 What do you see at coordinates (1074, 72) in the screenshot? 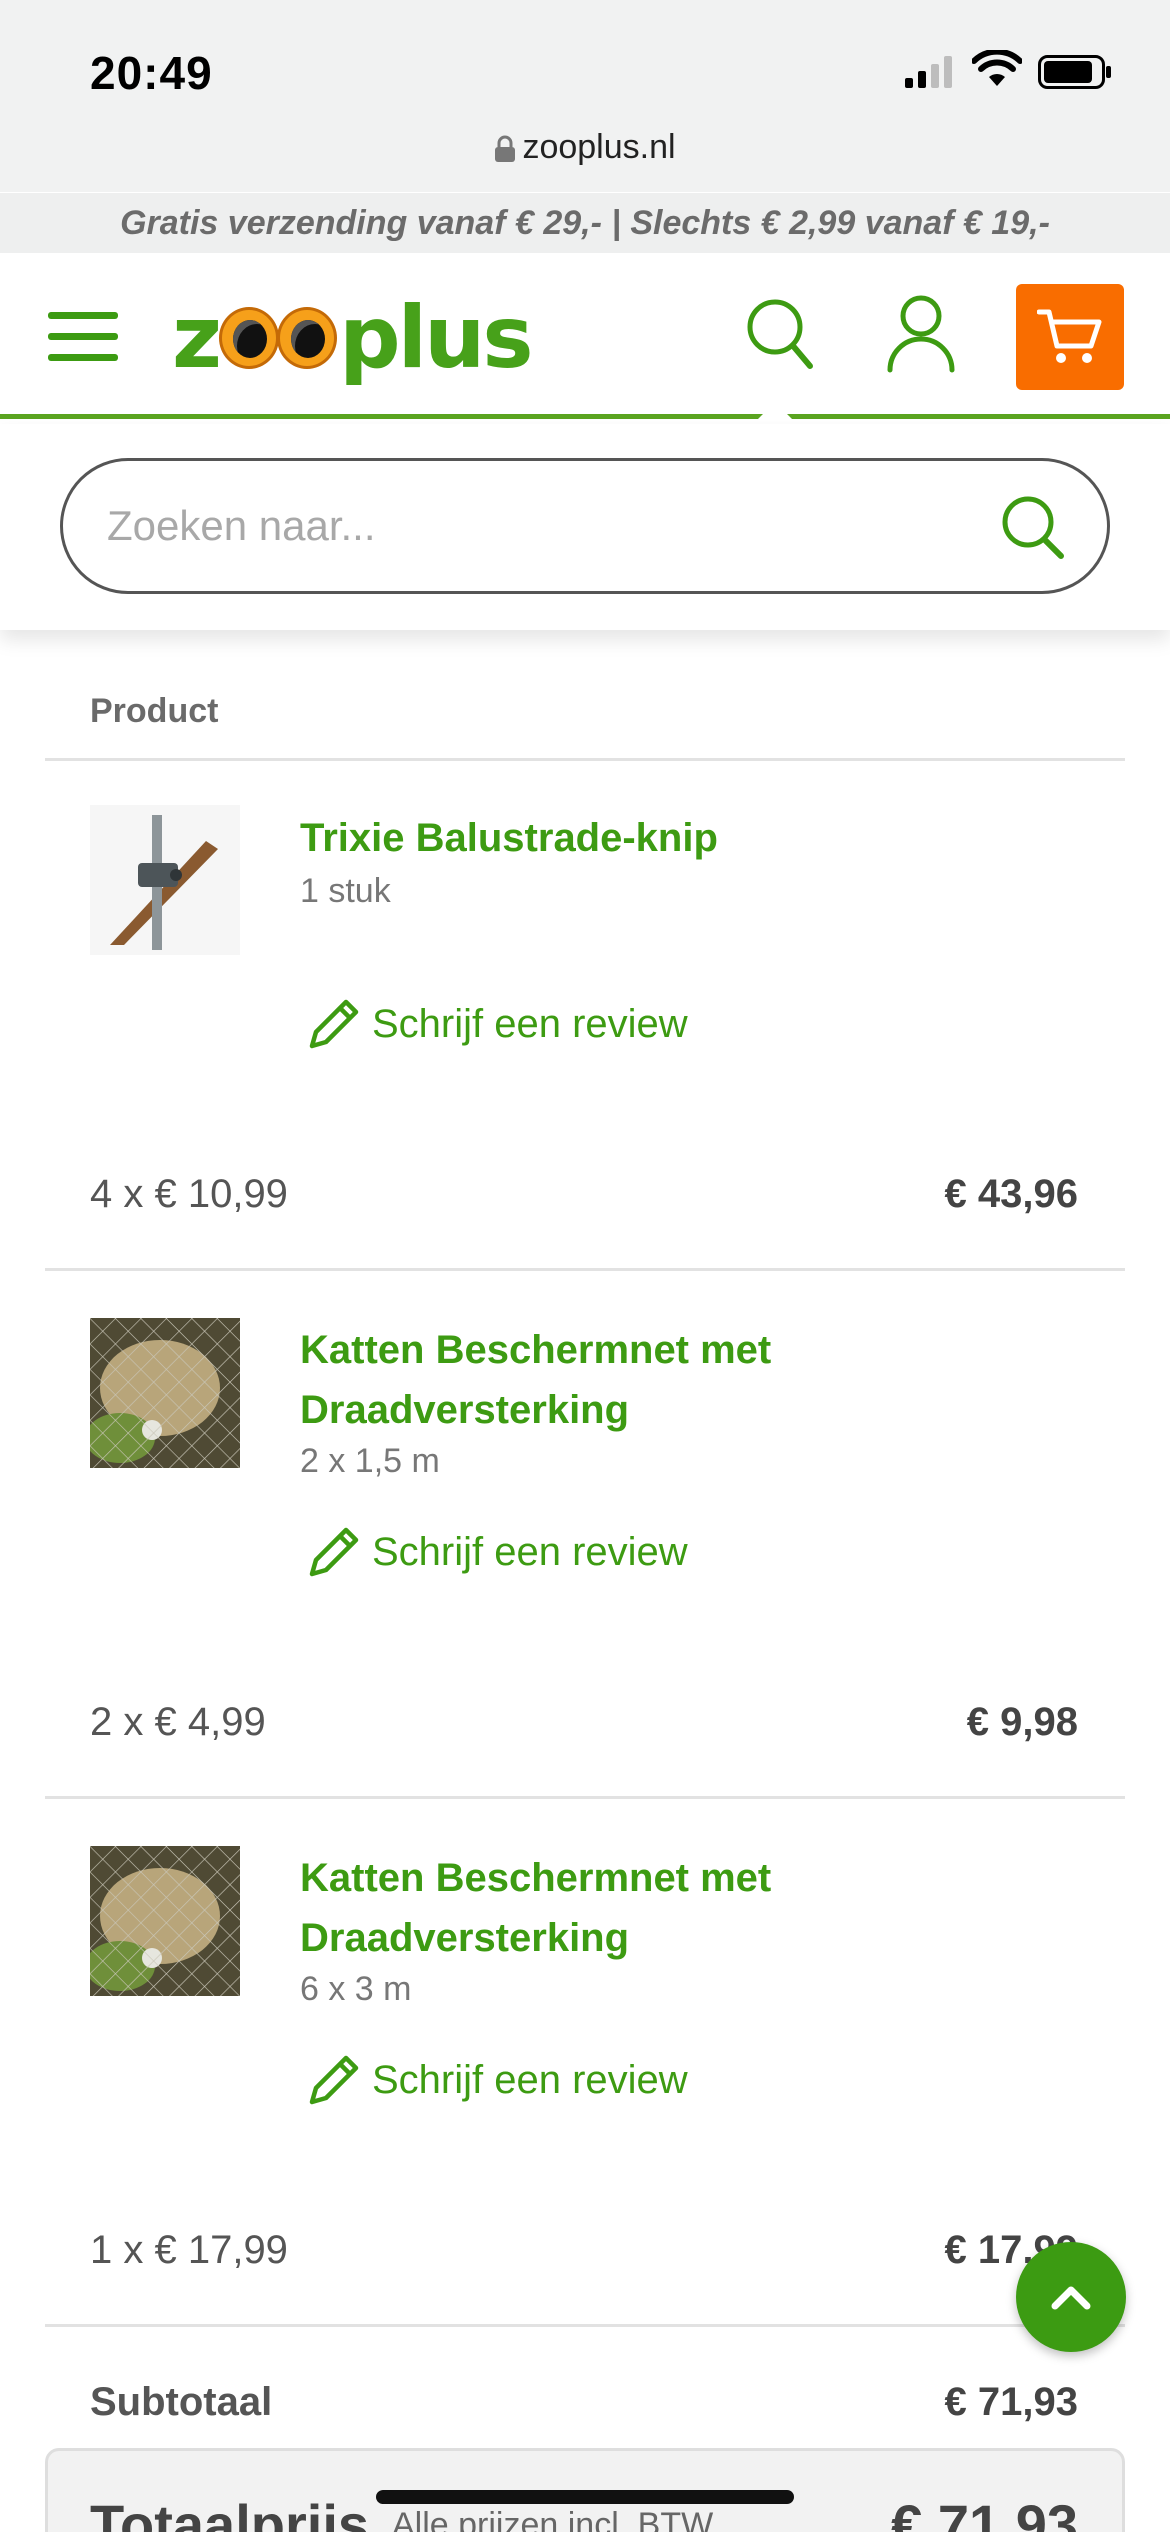
I see `battery-icon` at bounding box center [1074, 72].